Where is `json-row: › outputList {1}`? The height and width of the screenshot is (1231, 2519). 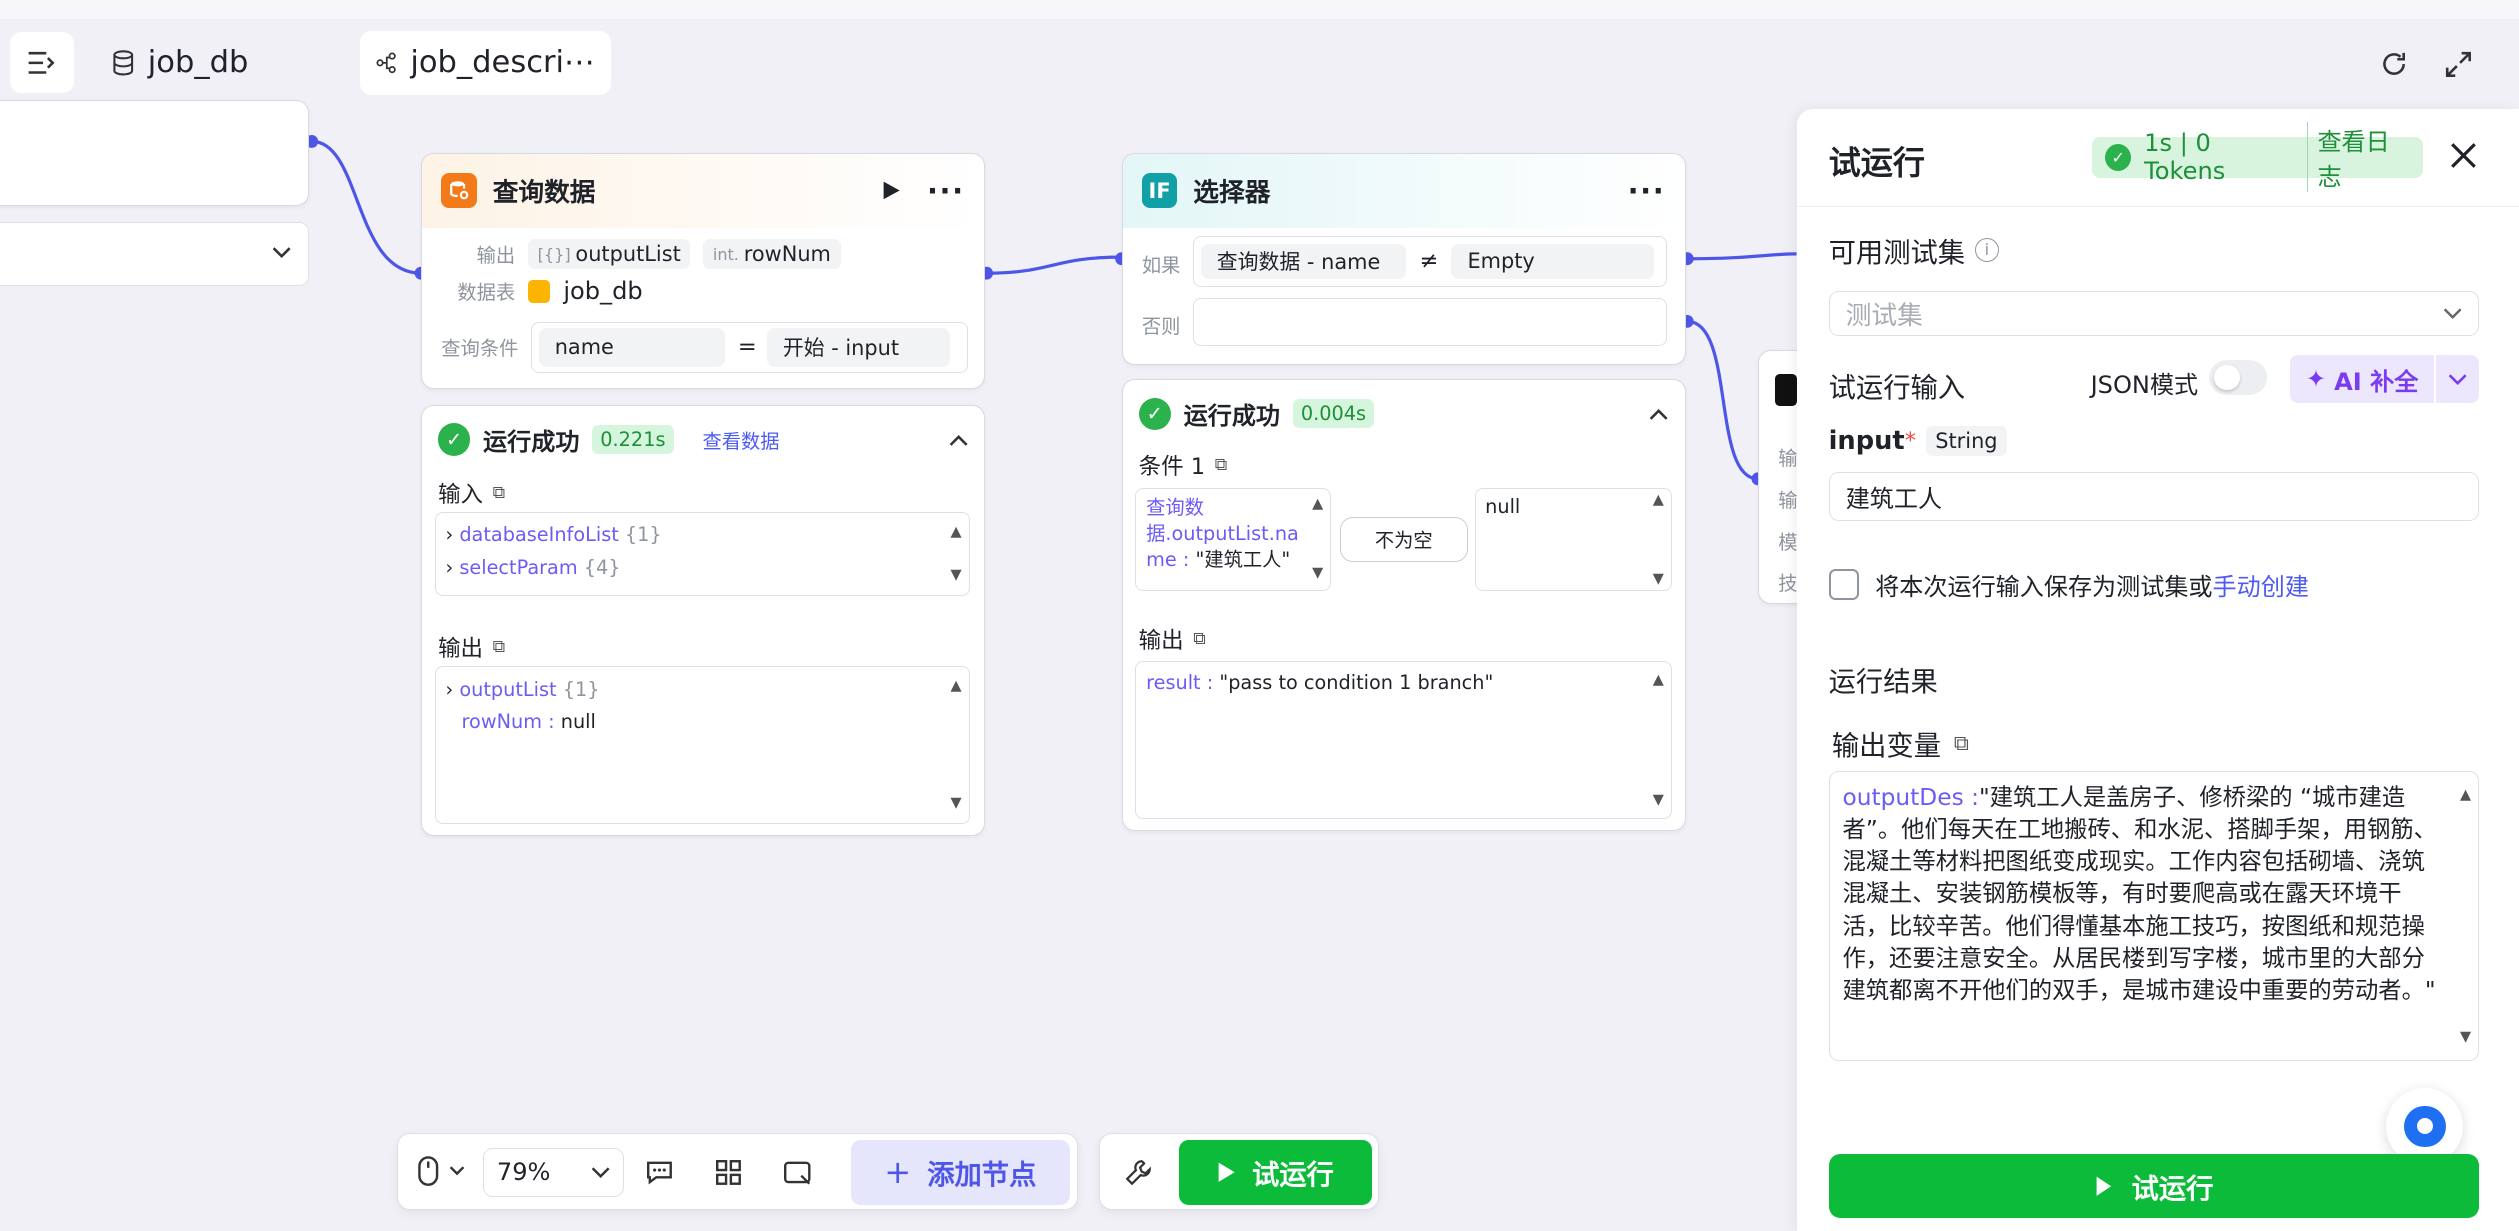
json-row: › outputList {1} is located at coordinates (702, 690).